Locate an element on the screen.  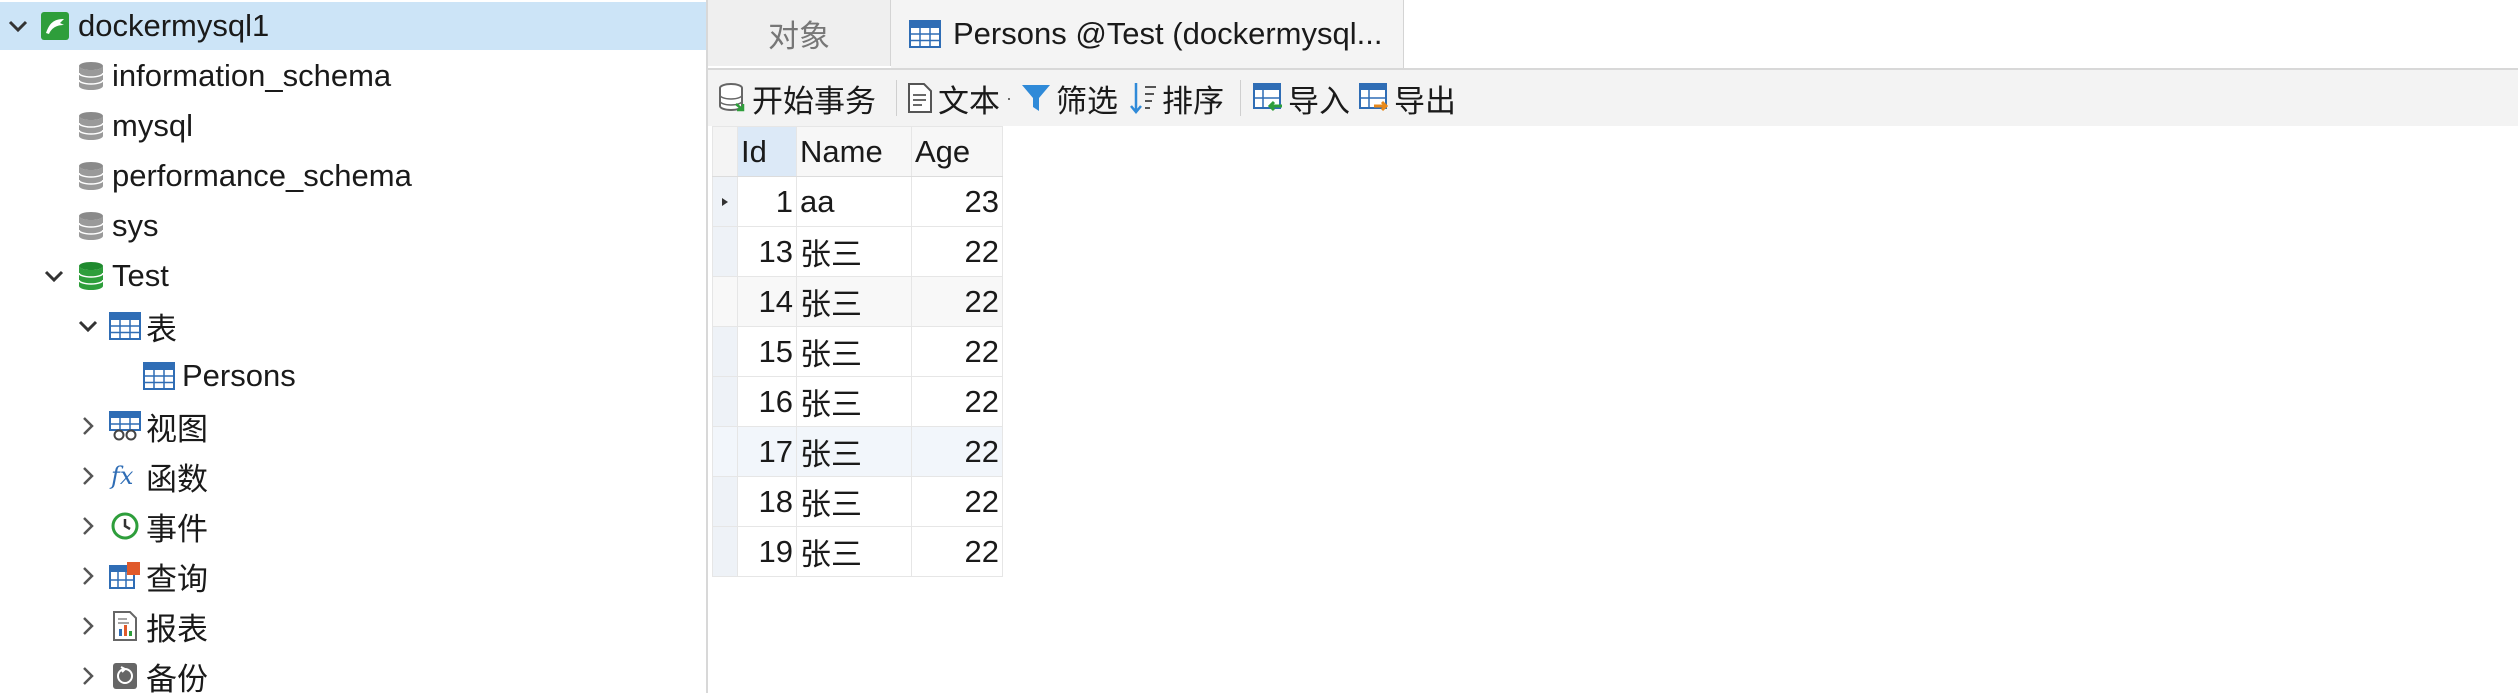
query-icon is located at coordinates (125, 576).